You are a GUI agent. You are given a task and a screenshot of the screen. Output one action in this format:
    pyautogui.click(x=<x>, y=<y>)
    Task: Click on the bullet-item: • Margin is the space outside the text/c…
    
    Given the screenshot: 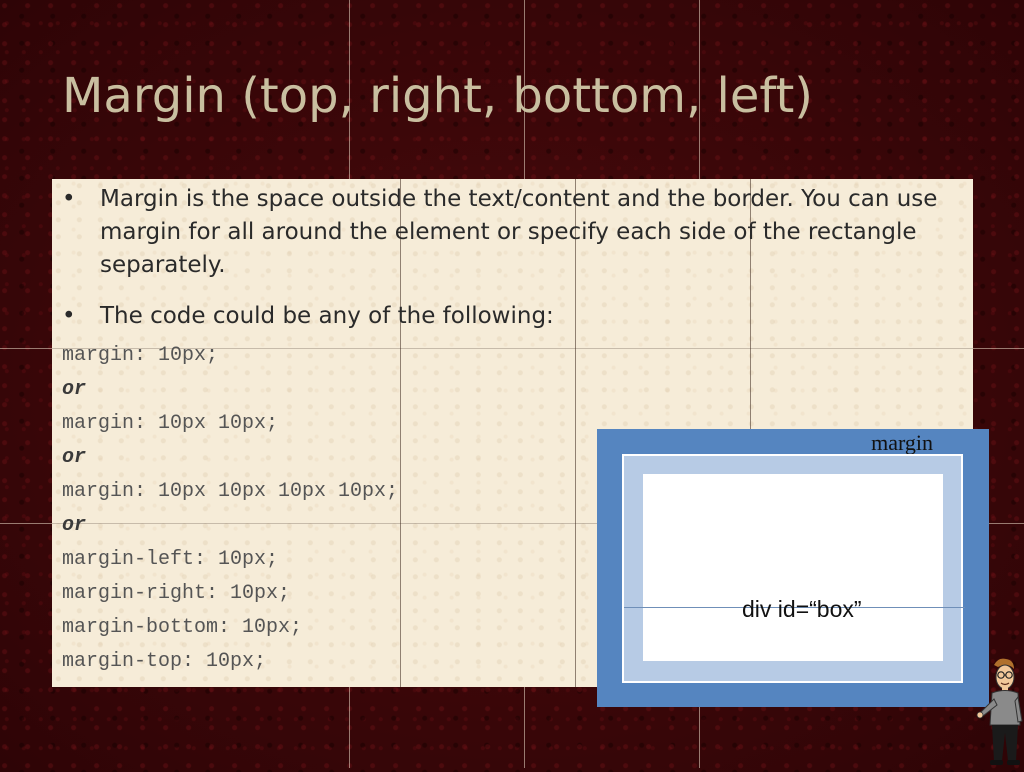 What is the action you would take?
    pyautogui.click(x=512, y=232)
    